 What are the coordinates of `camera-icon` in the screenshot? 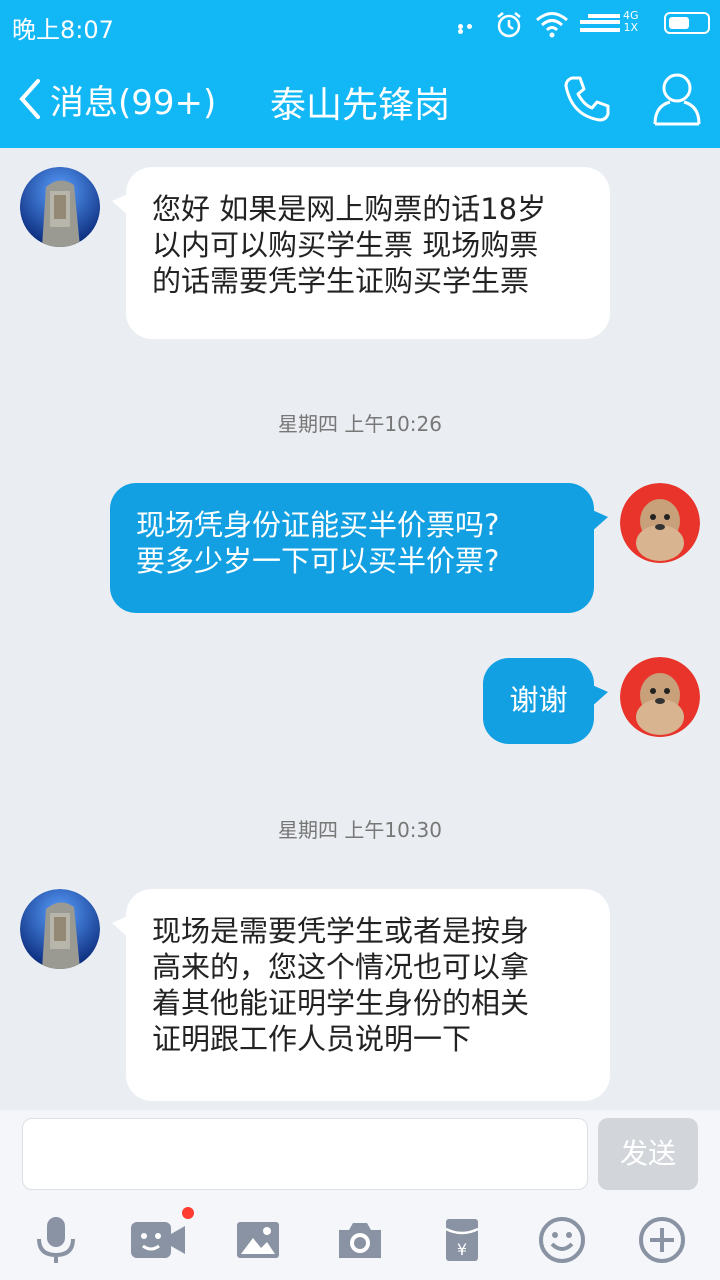 It's located at (360, 1240).